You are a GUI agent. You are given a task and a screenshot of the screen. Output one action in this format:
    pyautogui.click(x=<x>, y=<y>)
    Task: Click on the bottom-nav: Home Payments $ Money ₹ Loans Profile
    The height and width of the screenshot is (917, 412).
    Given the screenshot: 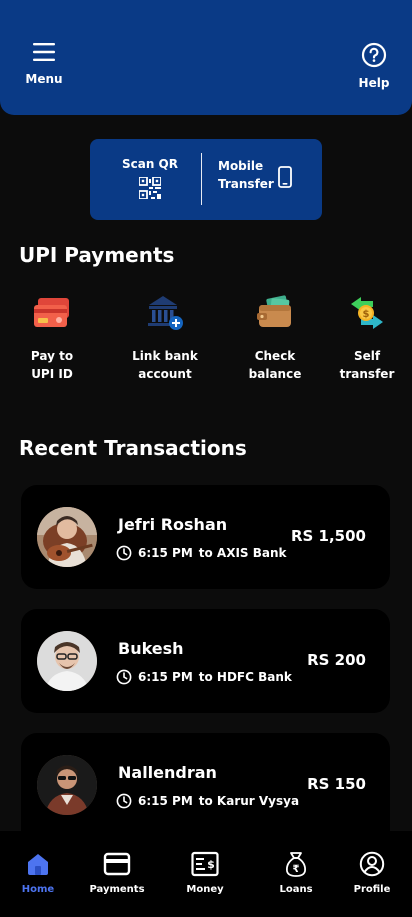 What is the action you would take?
    pyautogui.click(x=206, y=874)
    